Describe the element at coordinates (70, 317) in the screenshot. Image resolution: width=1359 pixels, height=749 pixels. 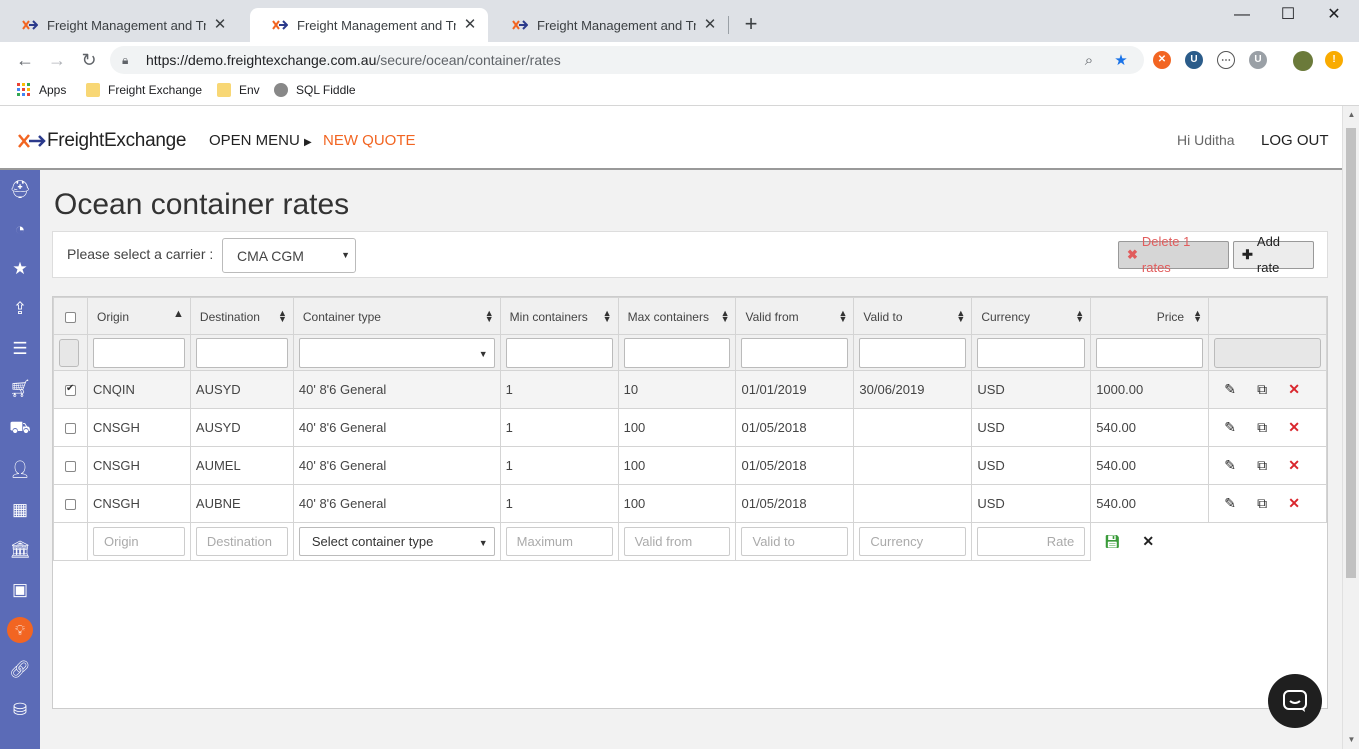
I see `select-all-checkbox` at that location.